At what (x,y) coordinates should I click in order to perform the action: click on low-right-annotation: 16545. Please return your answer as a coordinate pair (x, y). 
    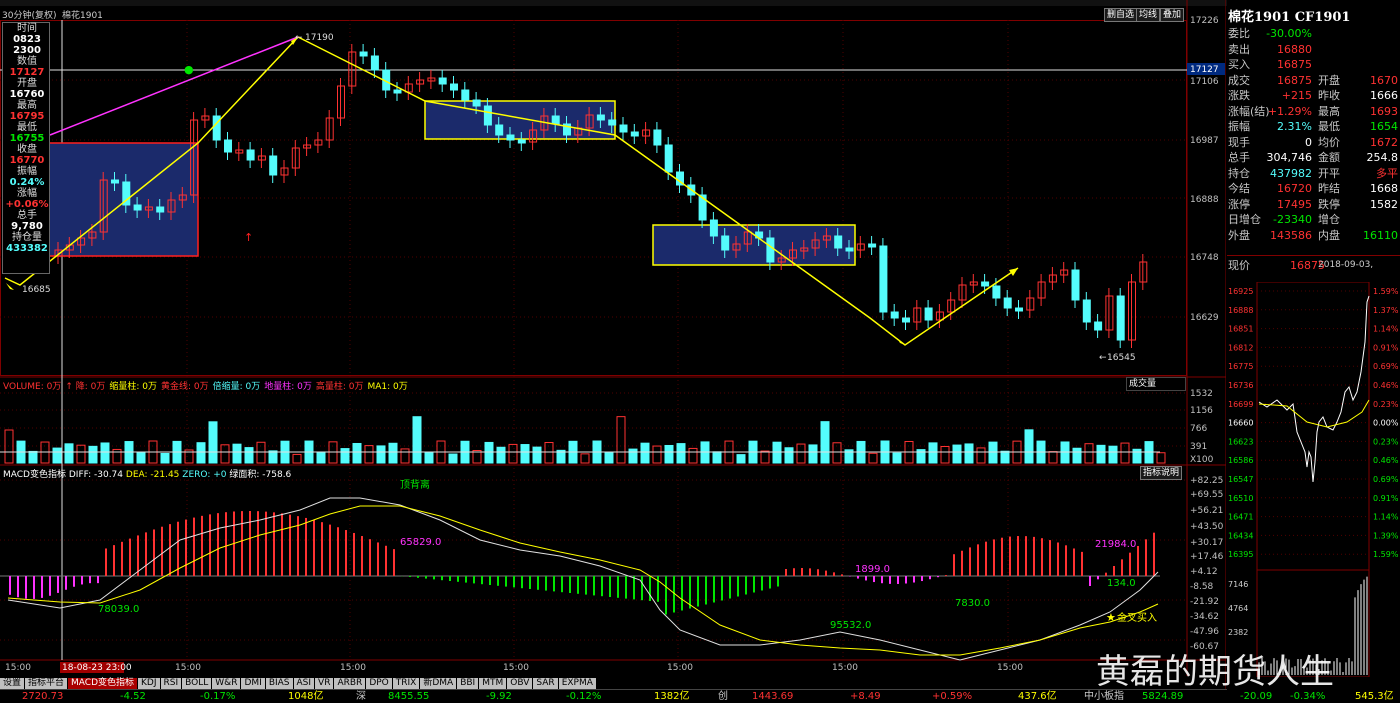
    Looking at the image, I should click on (1121, 358).